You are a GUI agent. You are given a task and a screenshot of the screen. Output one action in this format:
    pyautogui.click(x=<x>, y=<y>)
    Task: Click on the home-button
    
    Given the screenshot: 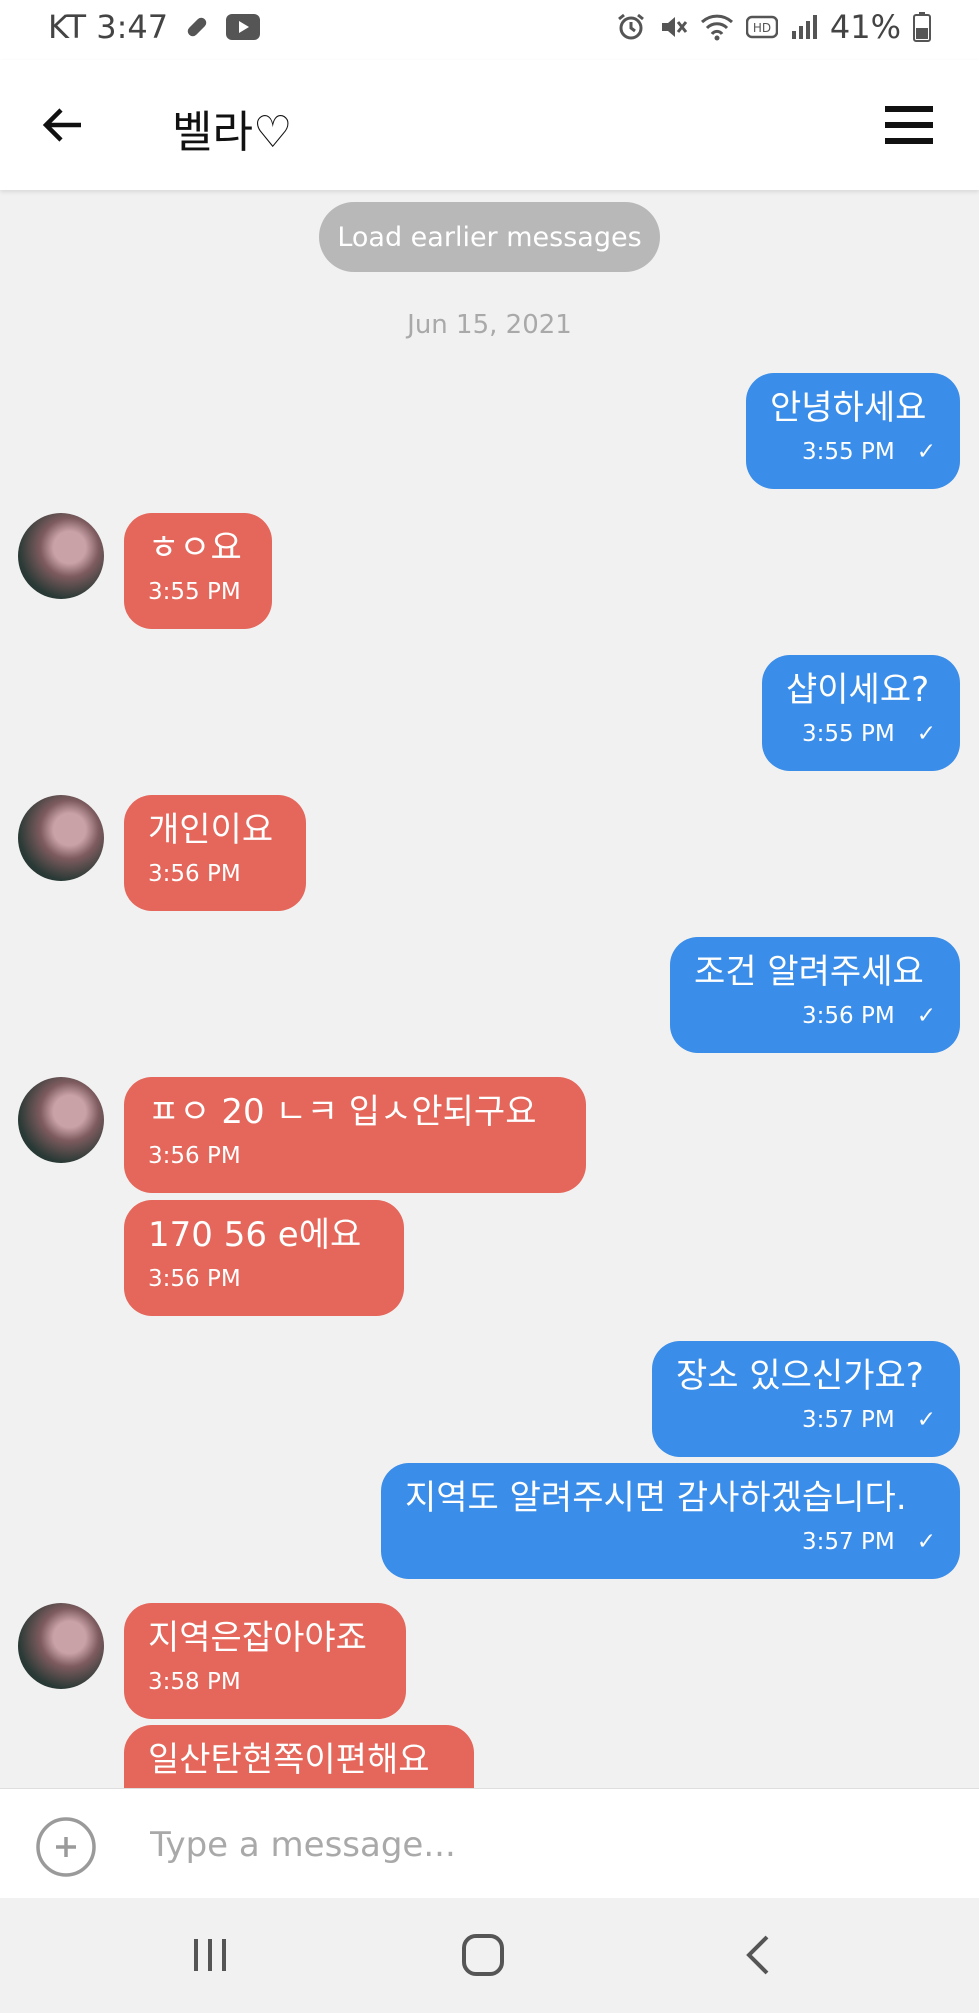 What is the action you would take?
    pyautogui.click(x=483, y=1955)
    